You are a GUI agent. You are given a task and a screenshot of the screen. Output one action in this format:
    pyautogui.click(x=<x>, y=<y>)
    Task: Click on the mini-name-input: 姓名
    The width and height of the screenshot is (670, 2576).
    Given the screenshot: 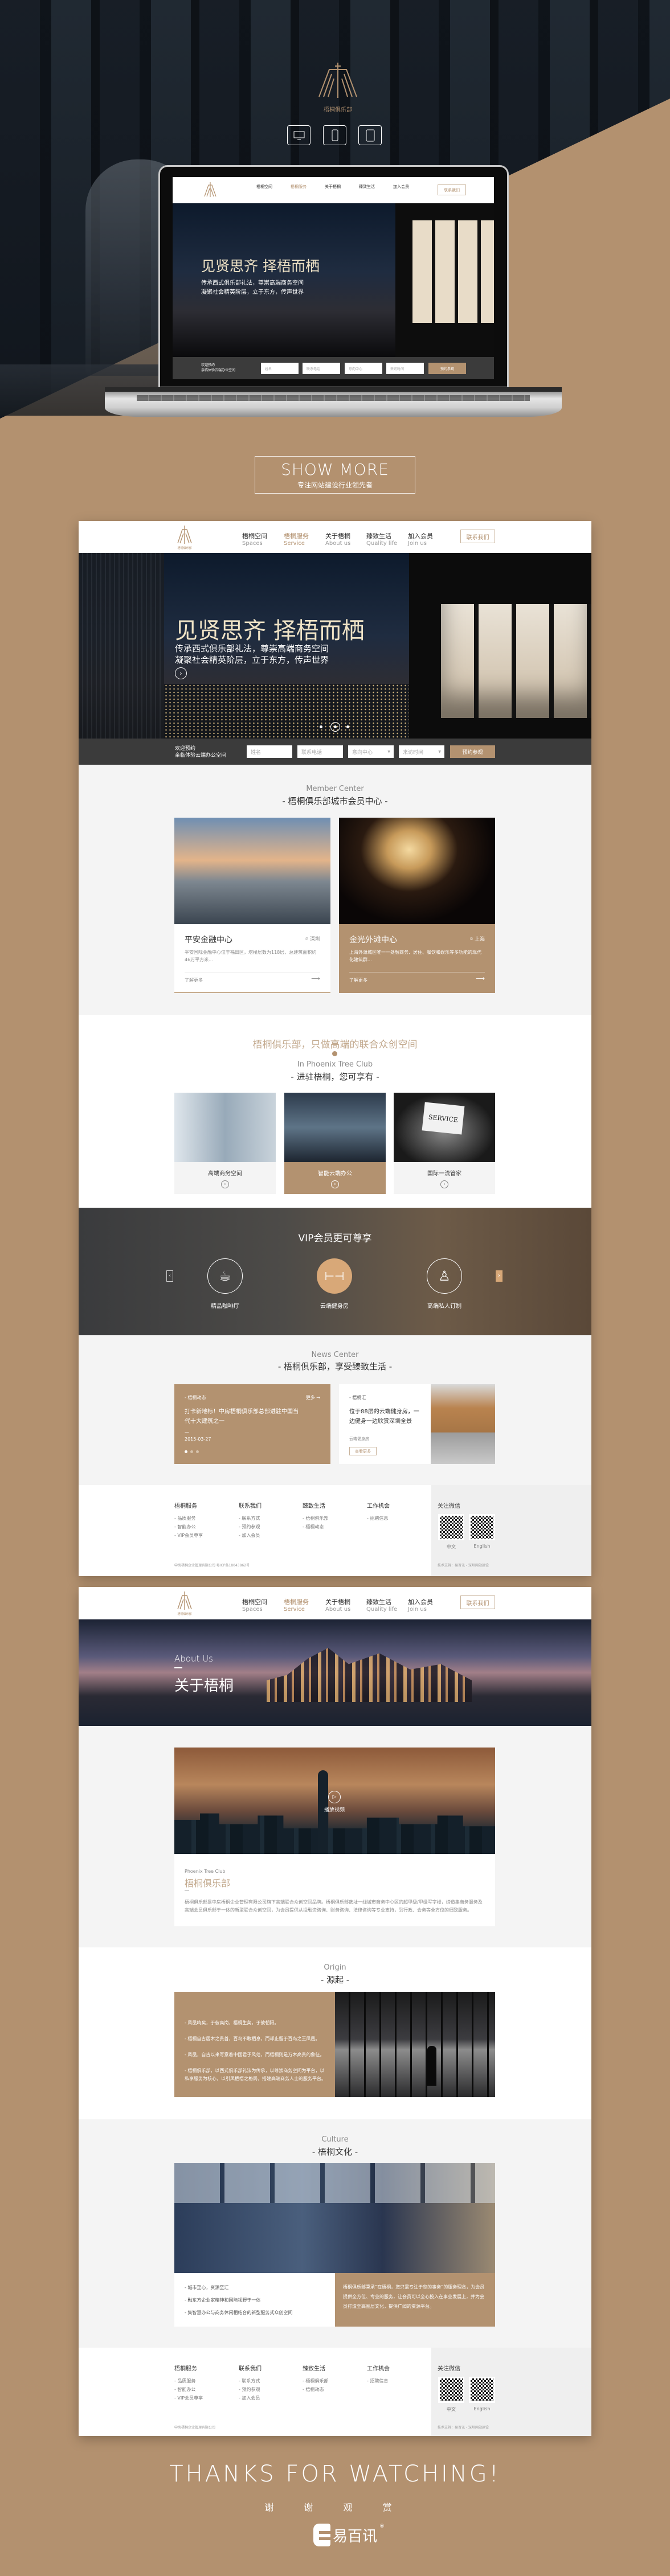 What is the action you would take?
    pyautogui.click(x=280, y=368)
    